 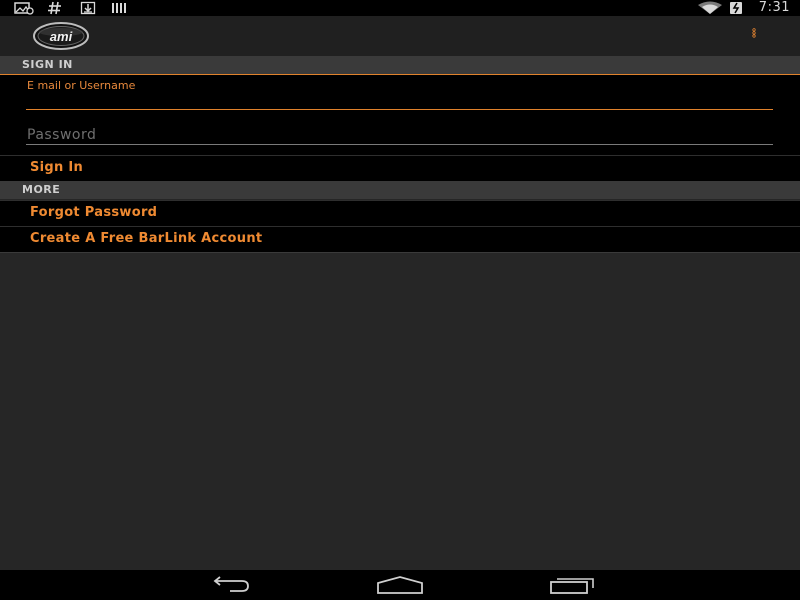 I want to click on create-account-label: Create A Free BarLink Account, so click(x=146, y=238).